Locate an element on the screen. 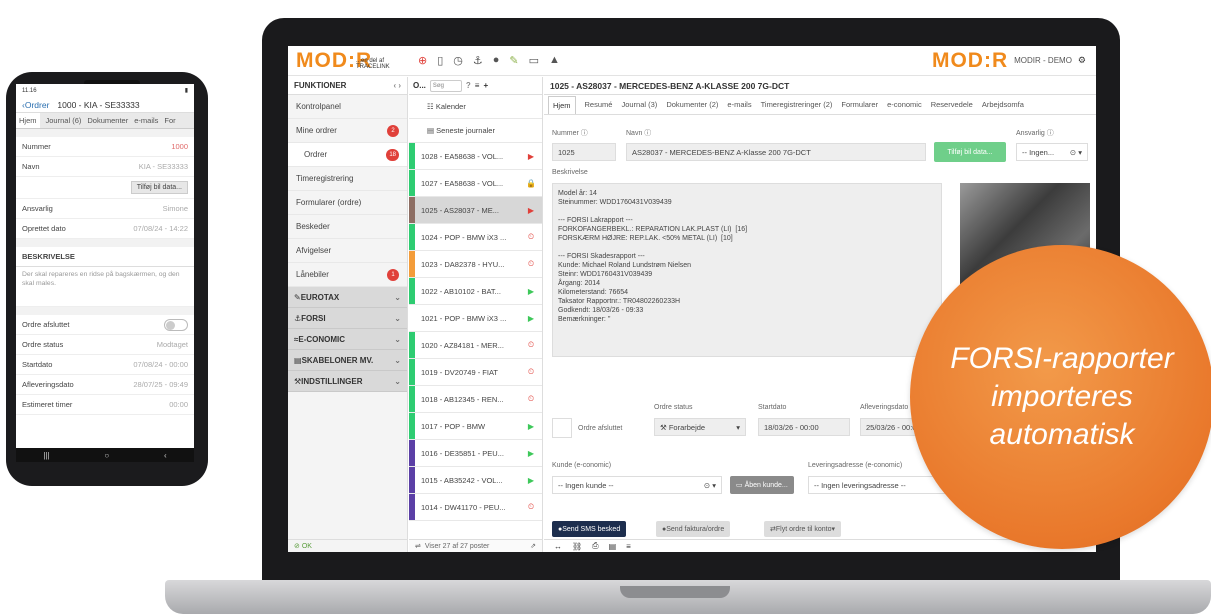  search-input: Søg is located at coordinates (445, 85).